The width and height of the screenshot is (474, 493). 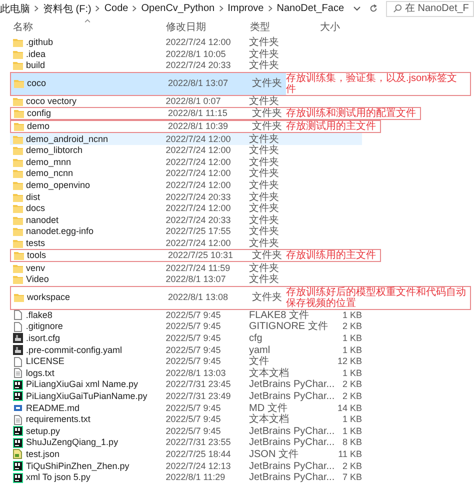 What do you see at coordinates (331, 126) in the screenshot?
I see `annotation-note: 存放测试用的主文件` at bounding box center [331, 126].